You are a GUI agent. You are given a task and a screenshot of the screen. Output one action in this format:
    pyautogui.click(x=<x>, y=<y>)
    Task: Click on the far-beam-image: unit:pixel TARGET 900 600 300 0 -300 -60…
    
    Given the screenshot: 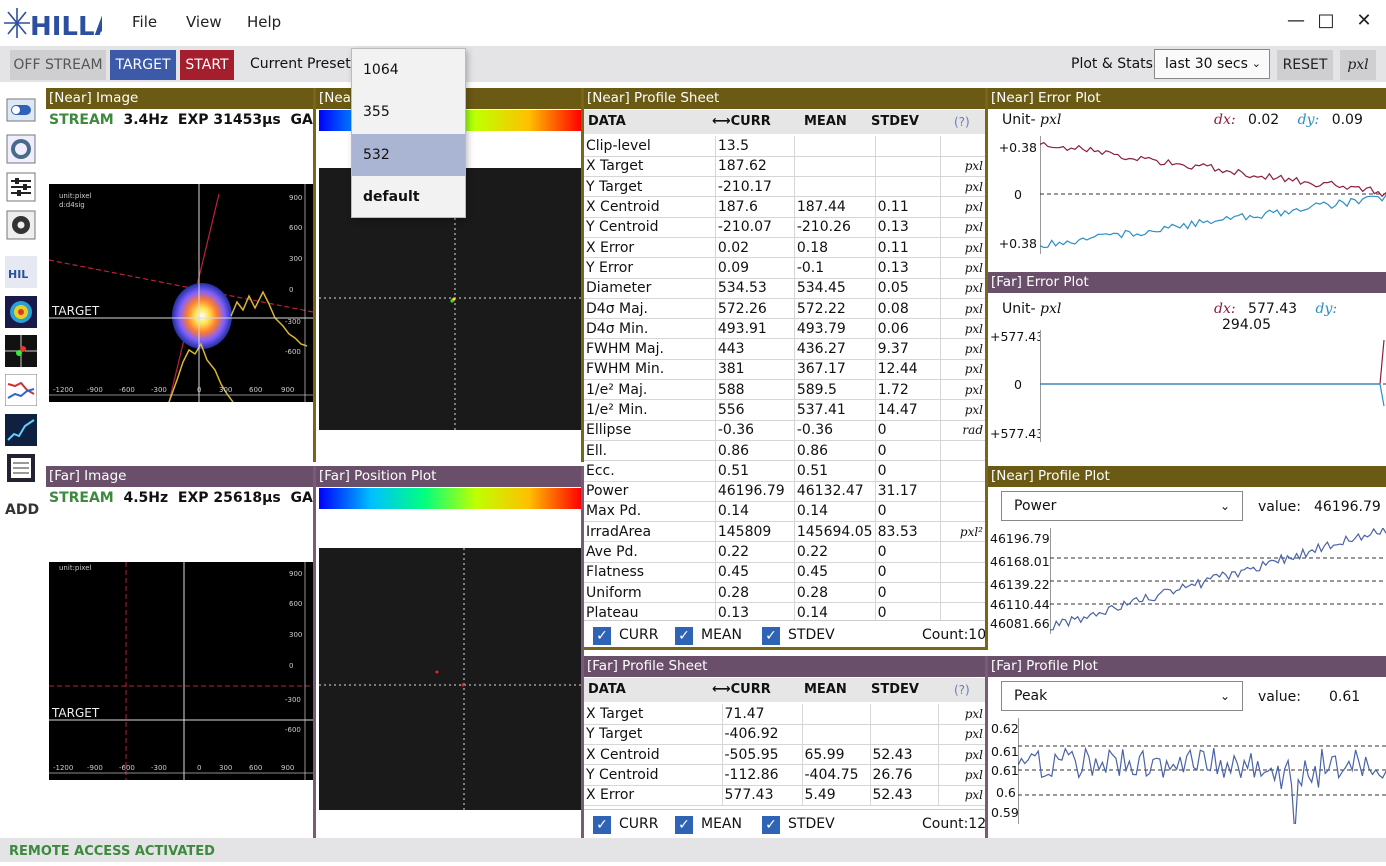 What is the action you would take?
    pyautogui.click(x=181, y=671)
    